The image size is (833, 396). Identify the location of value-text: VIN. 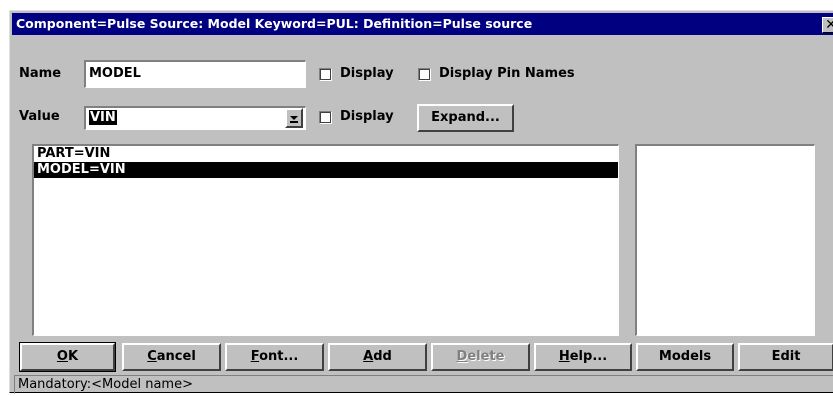
(103, 117).